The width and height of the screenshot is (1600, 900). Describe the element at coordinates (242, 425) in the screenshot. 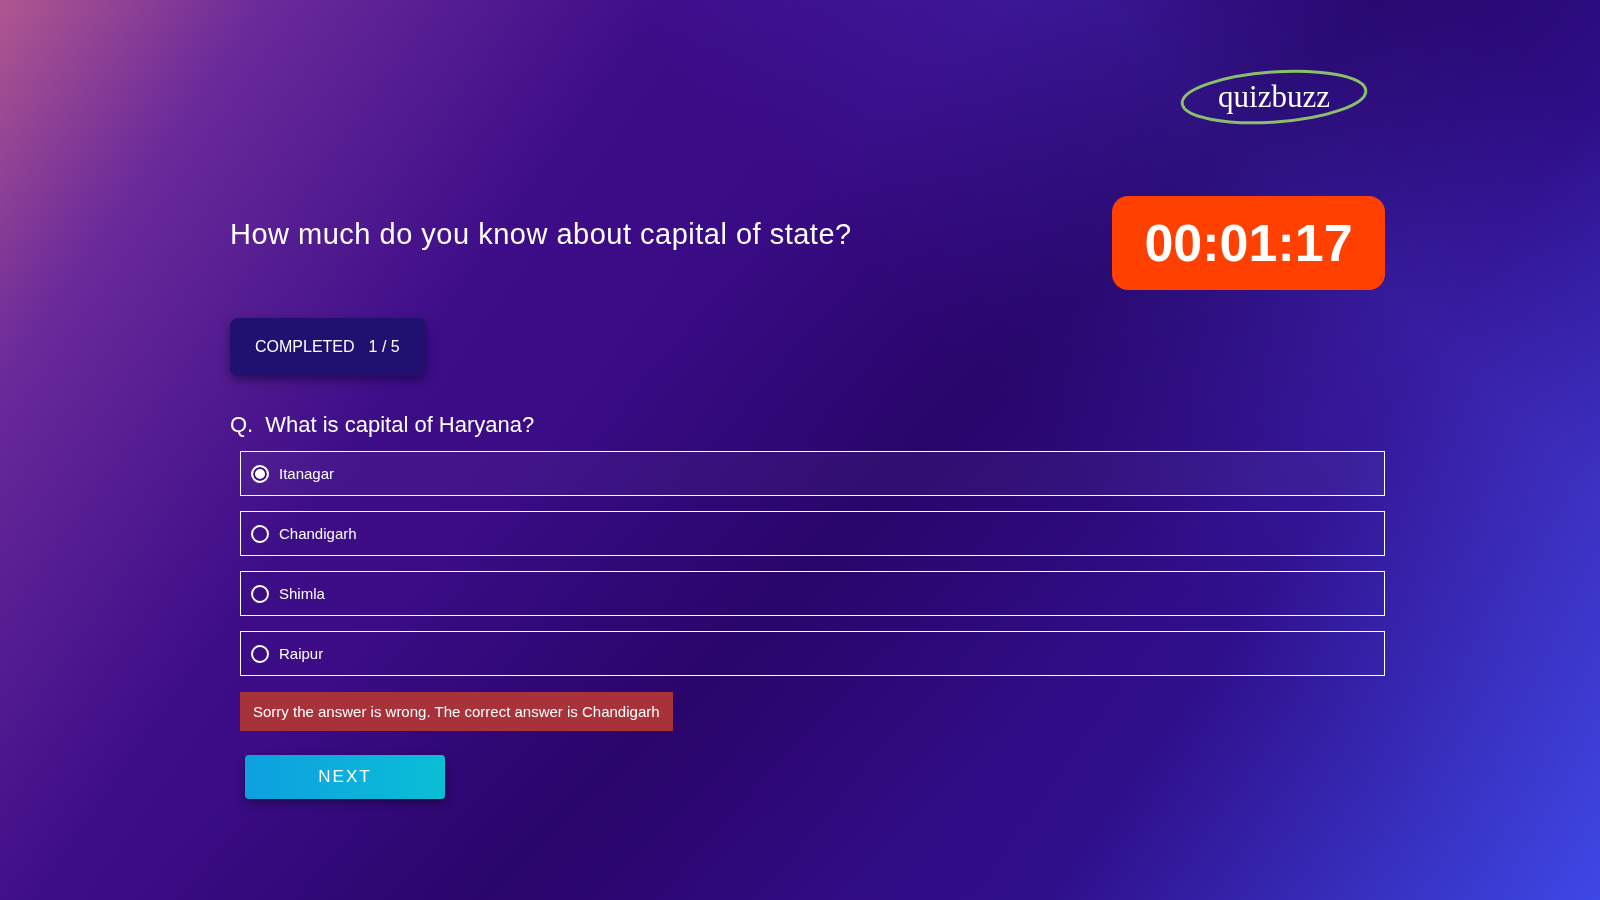

I see `question-prefix: Q.` at that location.